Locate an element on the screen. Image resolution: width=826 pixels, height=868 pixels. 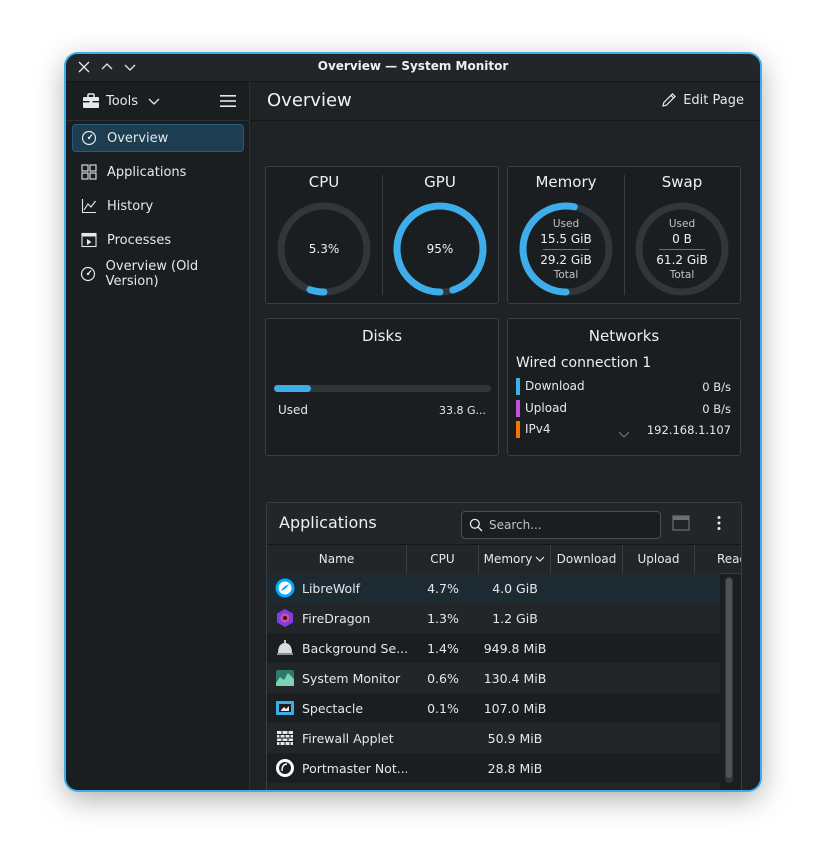
bell-icon is located at coordinates (285, 648).